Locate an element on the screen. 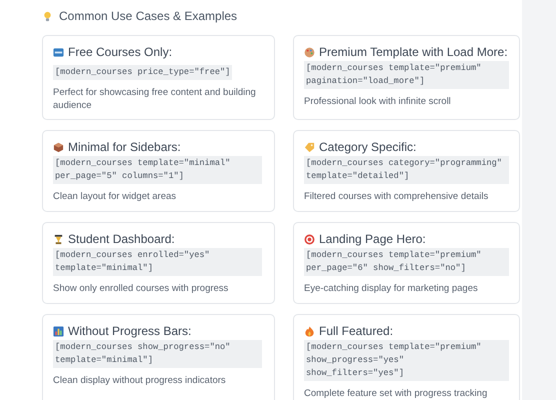 Image resolution: width=556 pixels, height=400 pixels. flame-icon is located at coordinates (309, 331).